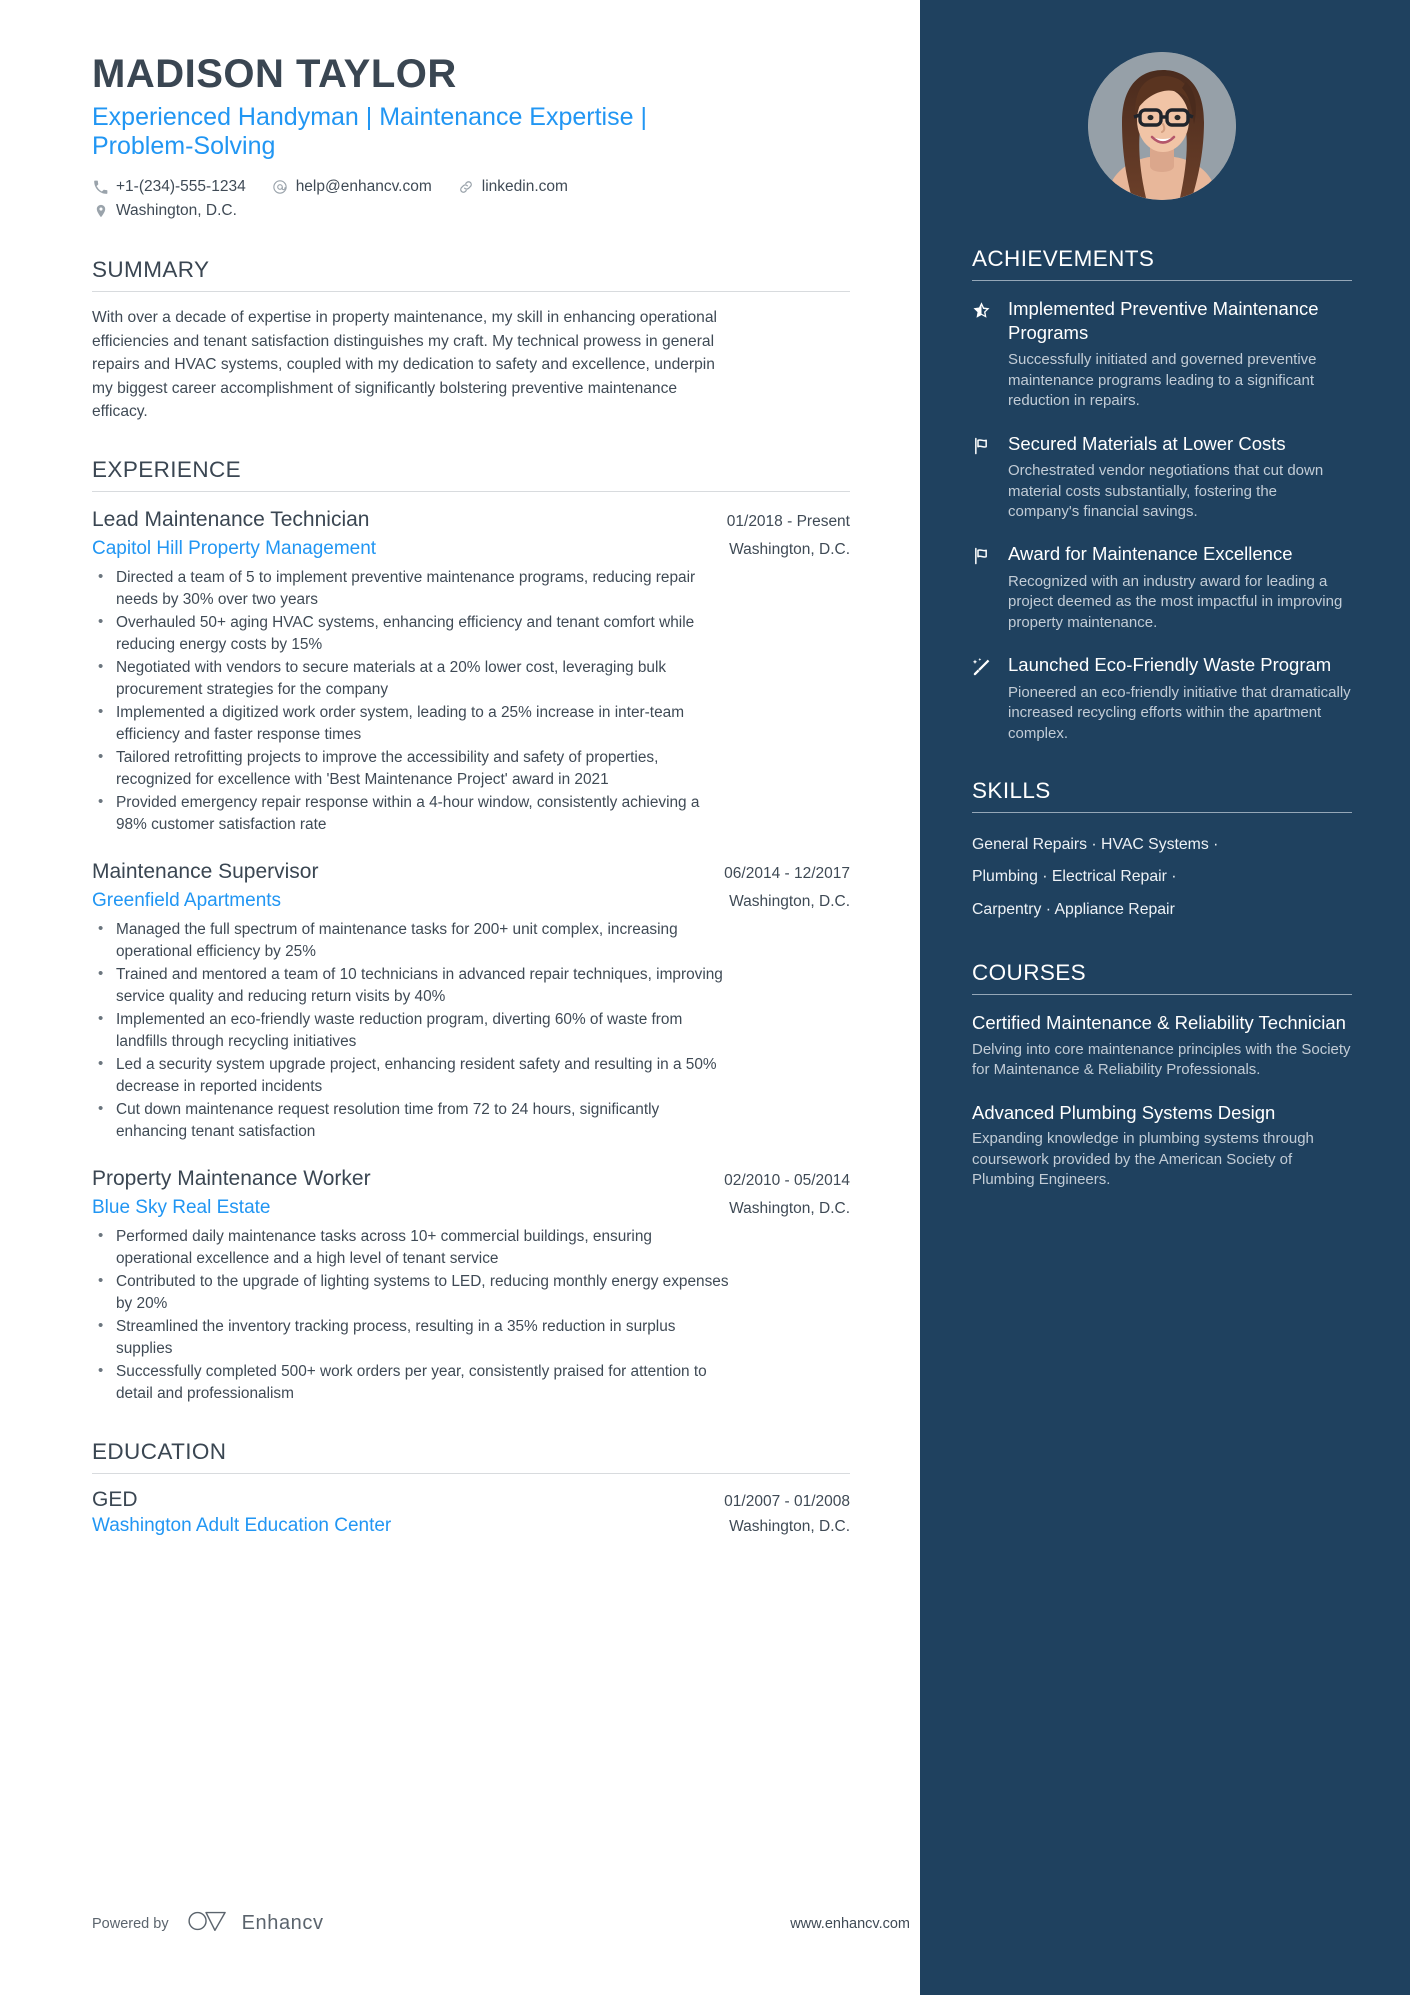  Describe the element at coordinates (231, 1179) in the screenshot. I see `job-title: Property Maintenance Worker` at that location.